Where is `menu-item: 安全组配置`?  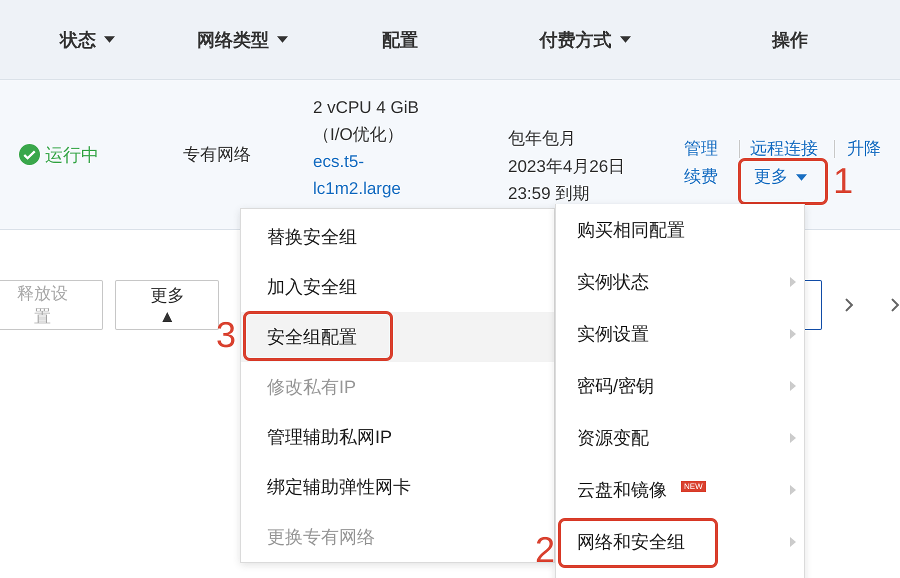
menu-item: 安全组配置 is located at coordinates (397, 337).